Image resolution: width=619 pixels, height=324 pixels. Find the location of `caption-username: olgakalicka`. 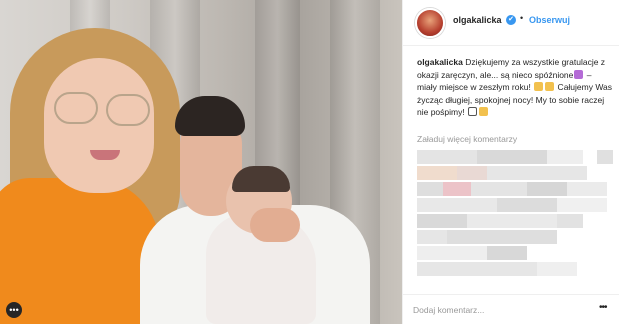

caption-username: olgakalicka is located at coordinates (440, 62).